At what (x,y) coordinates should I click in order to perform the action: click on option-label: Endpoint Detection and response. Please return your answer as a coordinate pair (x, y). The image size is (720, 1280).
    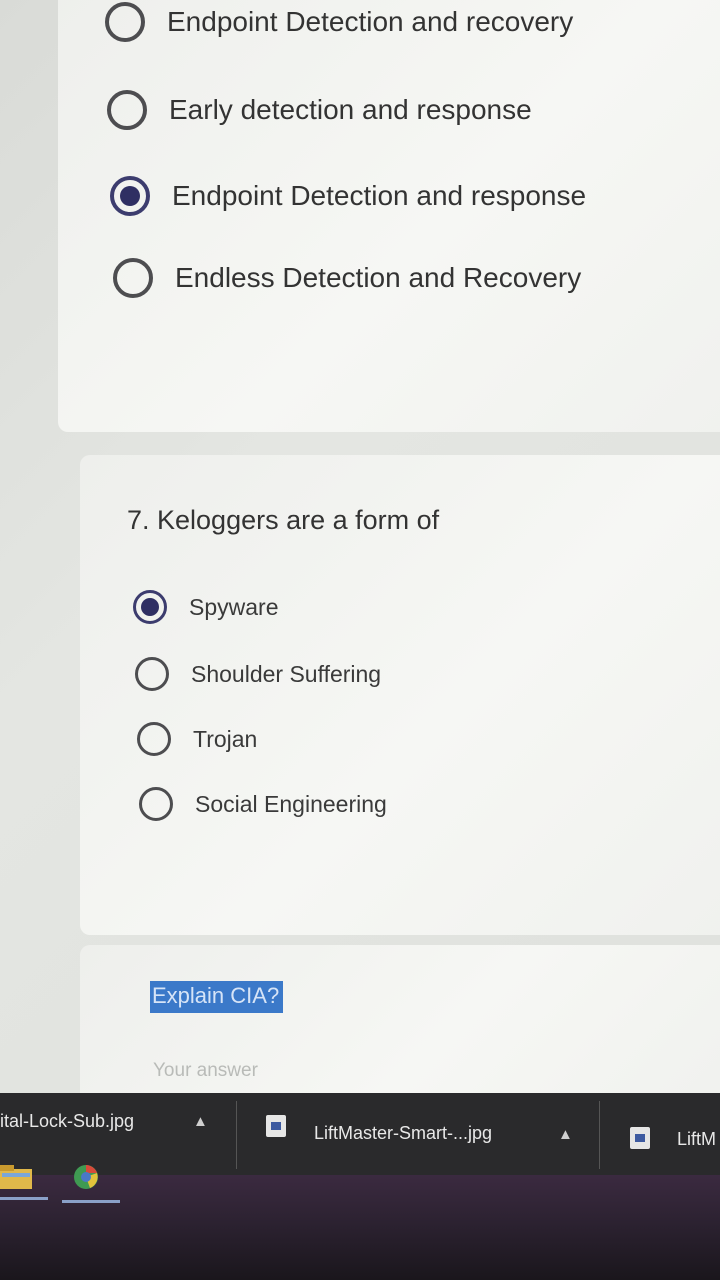
    Looking at the image, I should click on (379, 195).